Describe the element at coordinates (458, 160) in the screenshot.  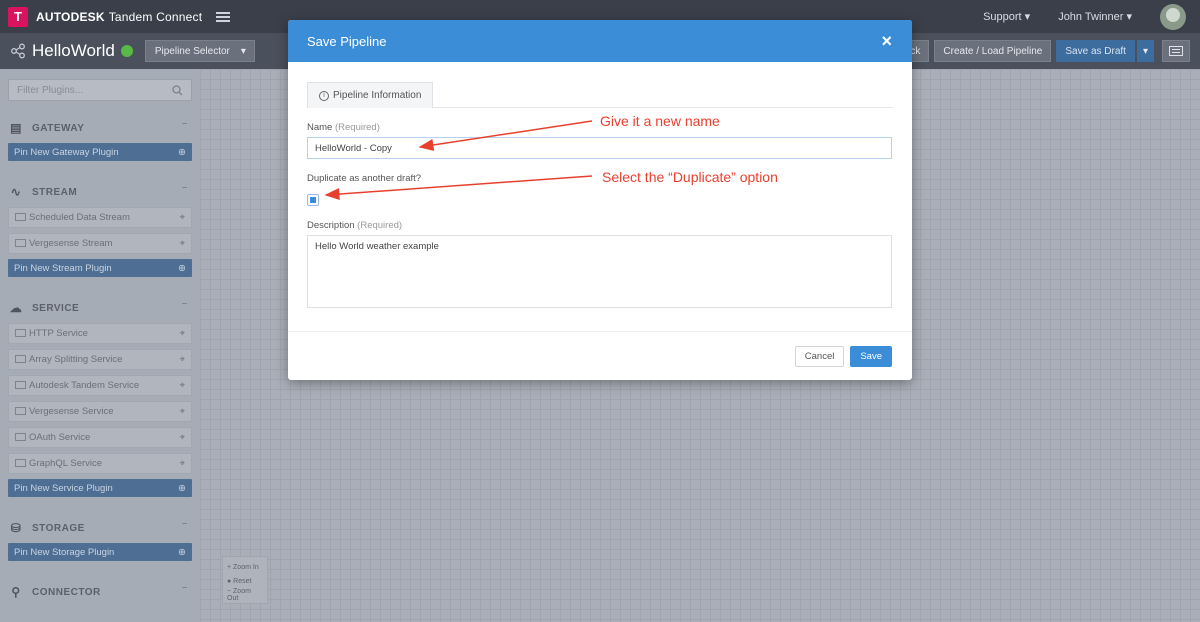
I see `annotation-arrows` at that location.